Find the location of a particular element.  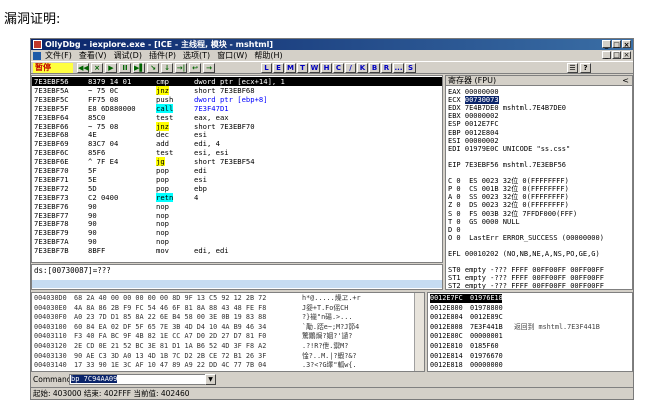

menu-window: 窗口(W) is located at coordinates (232, 55).